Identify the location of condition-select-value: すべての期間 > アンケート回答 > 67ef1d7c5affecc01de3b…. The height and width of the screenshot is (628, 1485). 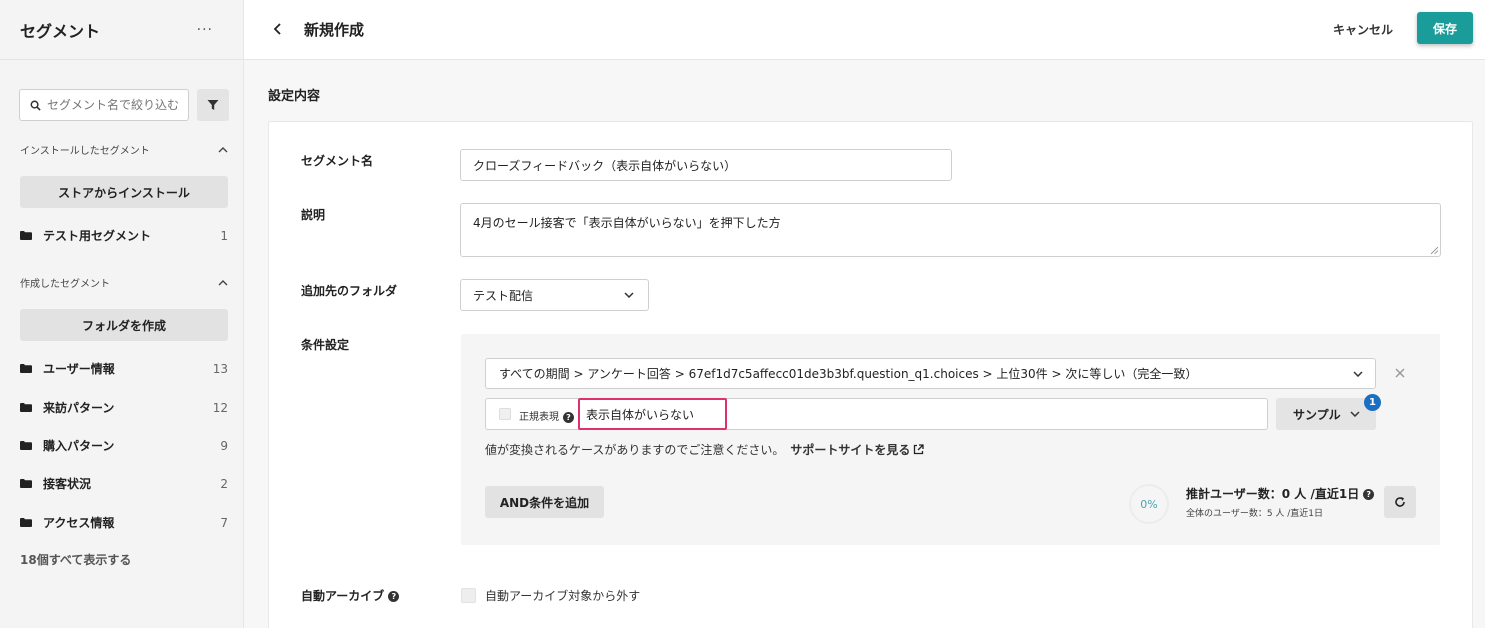
(848, 374).